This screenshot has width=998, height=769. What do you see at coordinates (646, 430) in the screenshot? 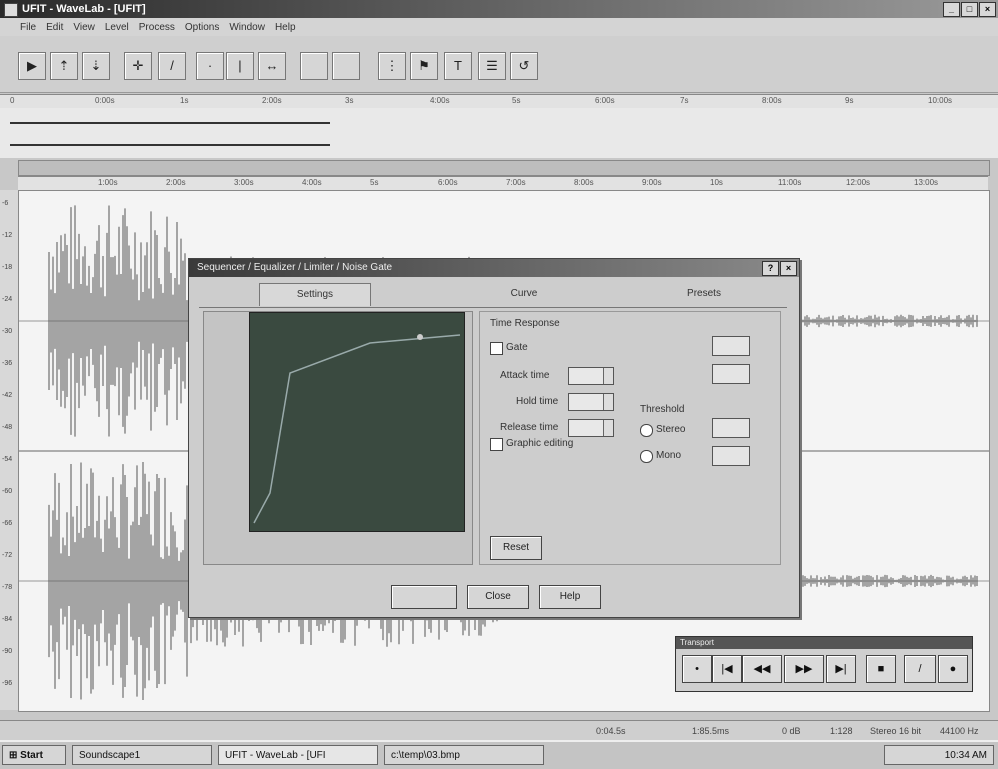
I see `stereo-radio` at bounding box center [646, 430].